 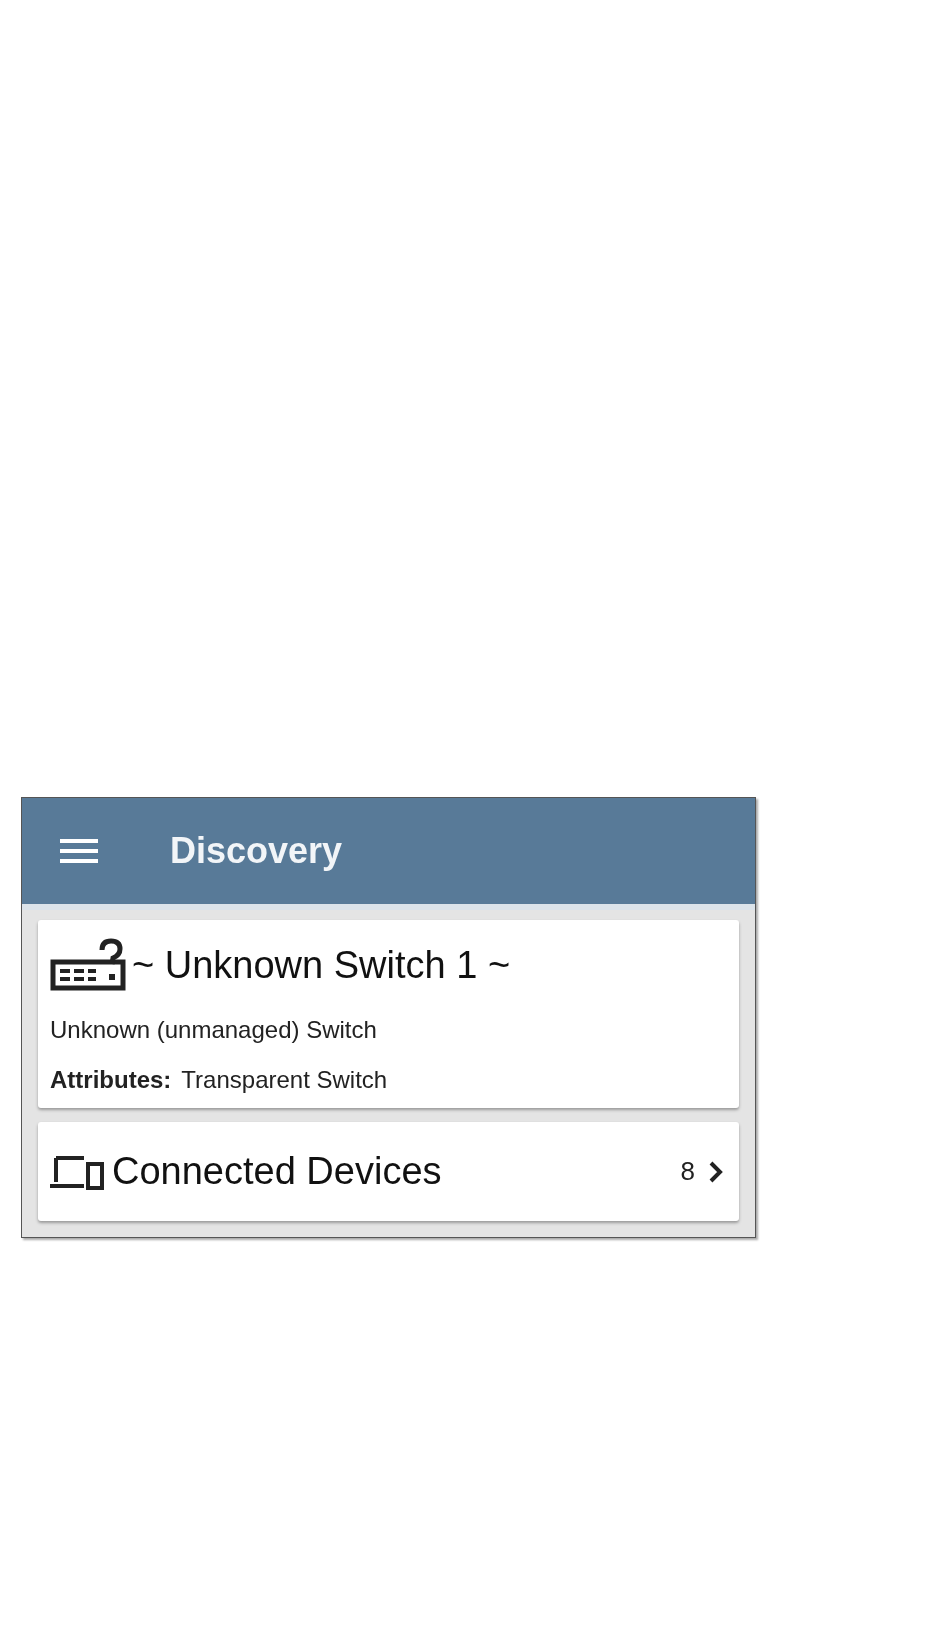 I want to click on menu-icon, so click(x=79, y=851).